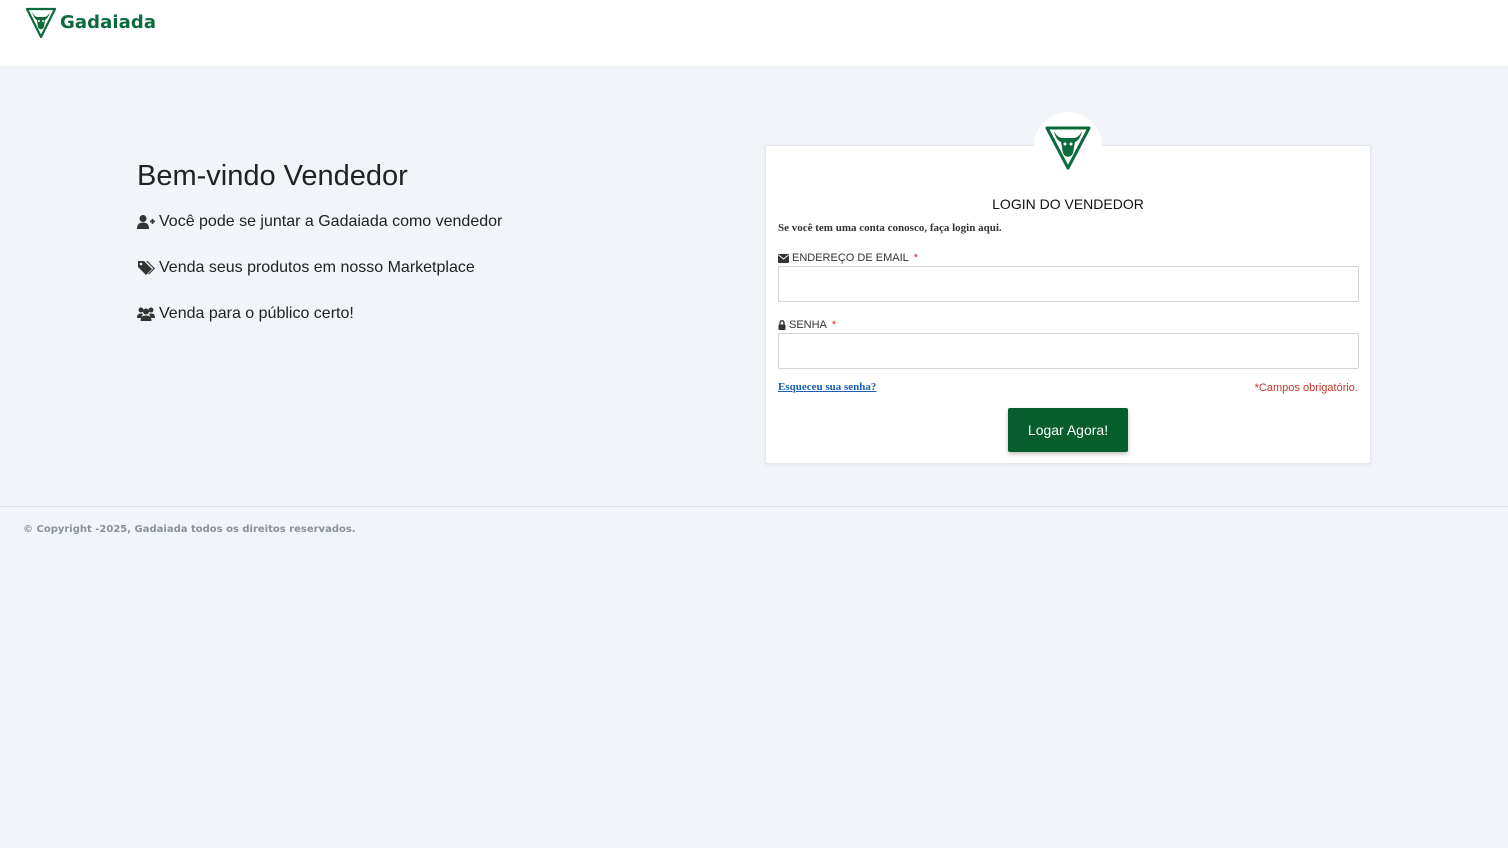  Describe the element at coordinates (108, 22) in the screenshot. I see `logo-text: Gadaiada` at that location.